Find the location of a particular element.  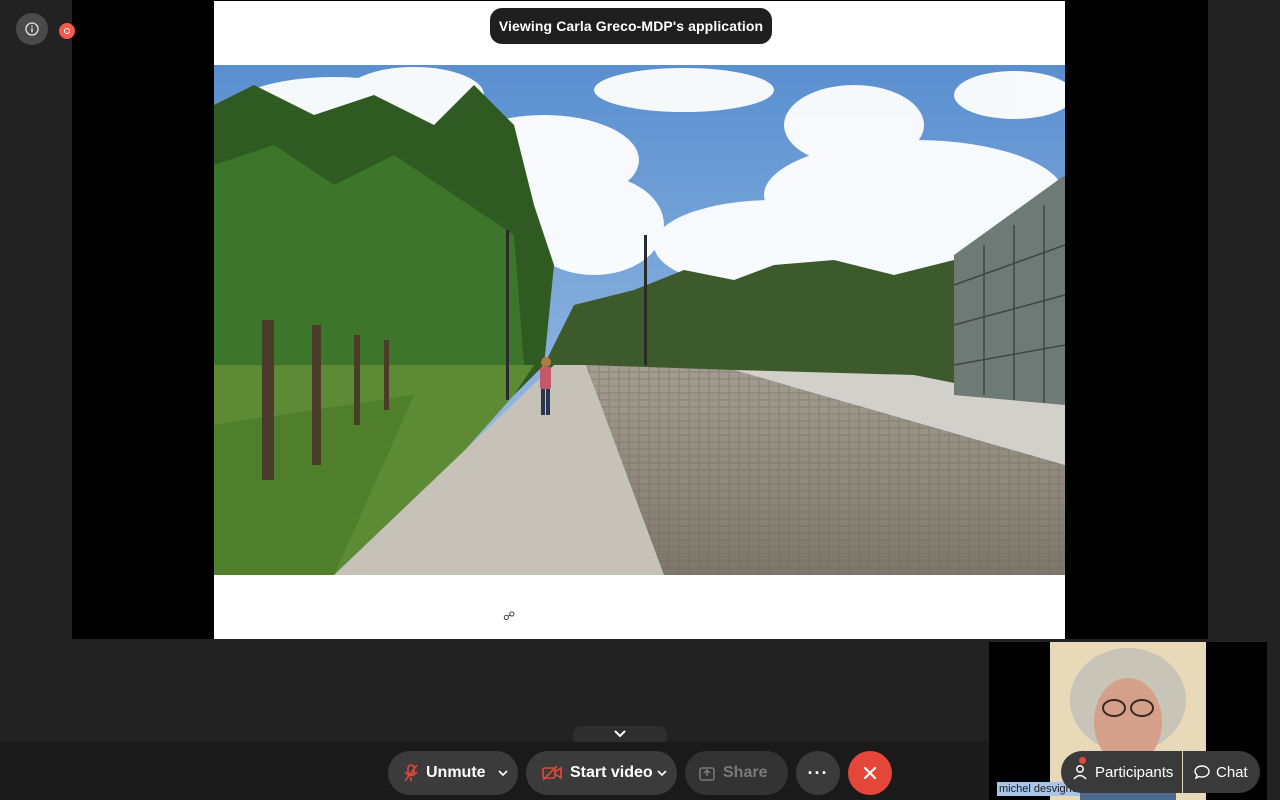

participants-button: Participants is located at coordinates (1121, 772).